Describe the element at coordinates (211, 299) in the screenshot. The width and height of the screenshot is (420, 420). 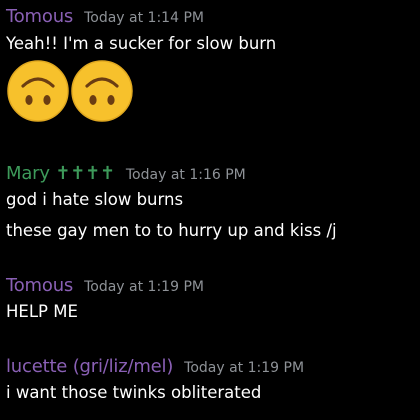
I see `message-group-tomous-2: Tomous Today at 1:19 PM HELP ME` at that location.